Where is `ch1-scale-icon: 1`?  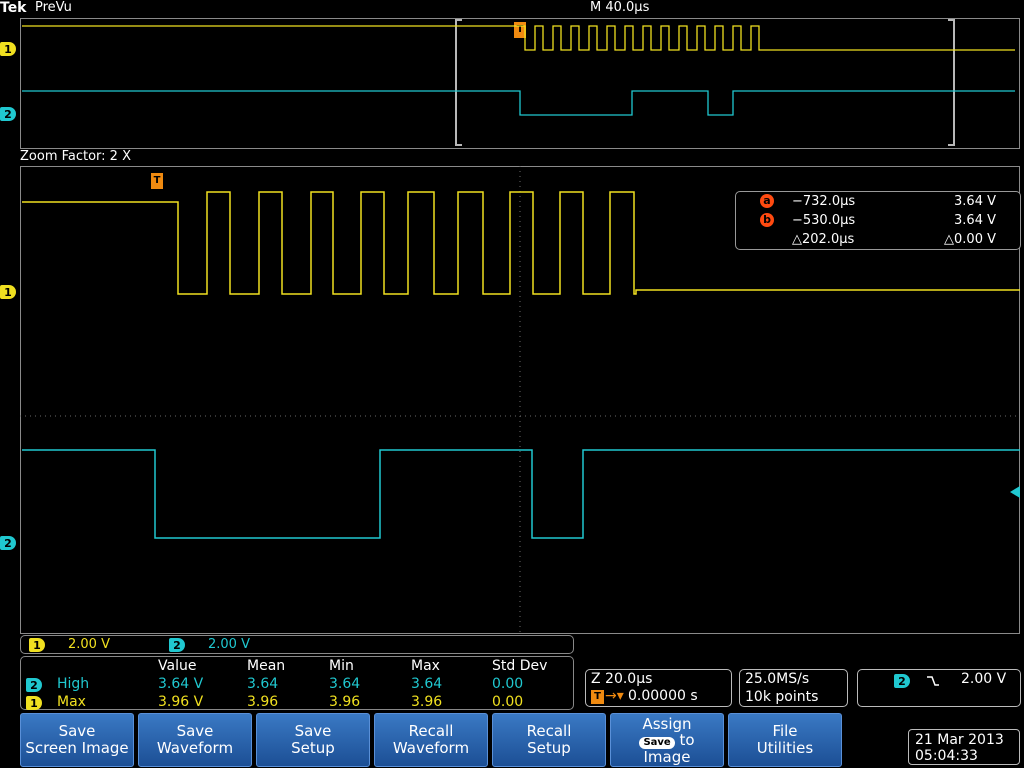
ch1-scale-icon: 1 is located at coordinates (37, 645).